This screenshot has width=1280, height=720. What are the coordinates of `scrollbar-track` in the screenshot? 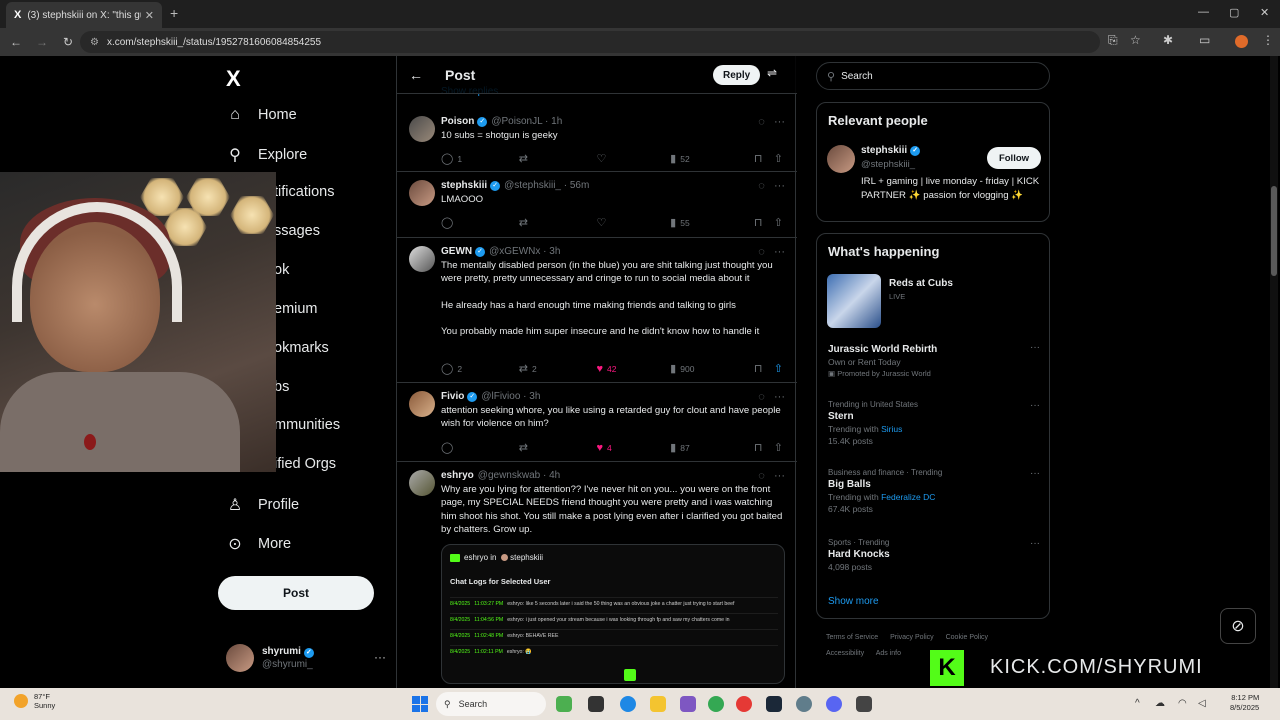 It's located at (1274, 372).